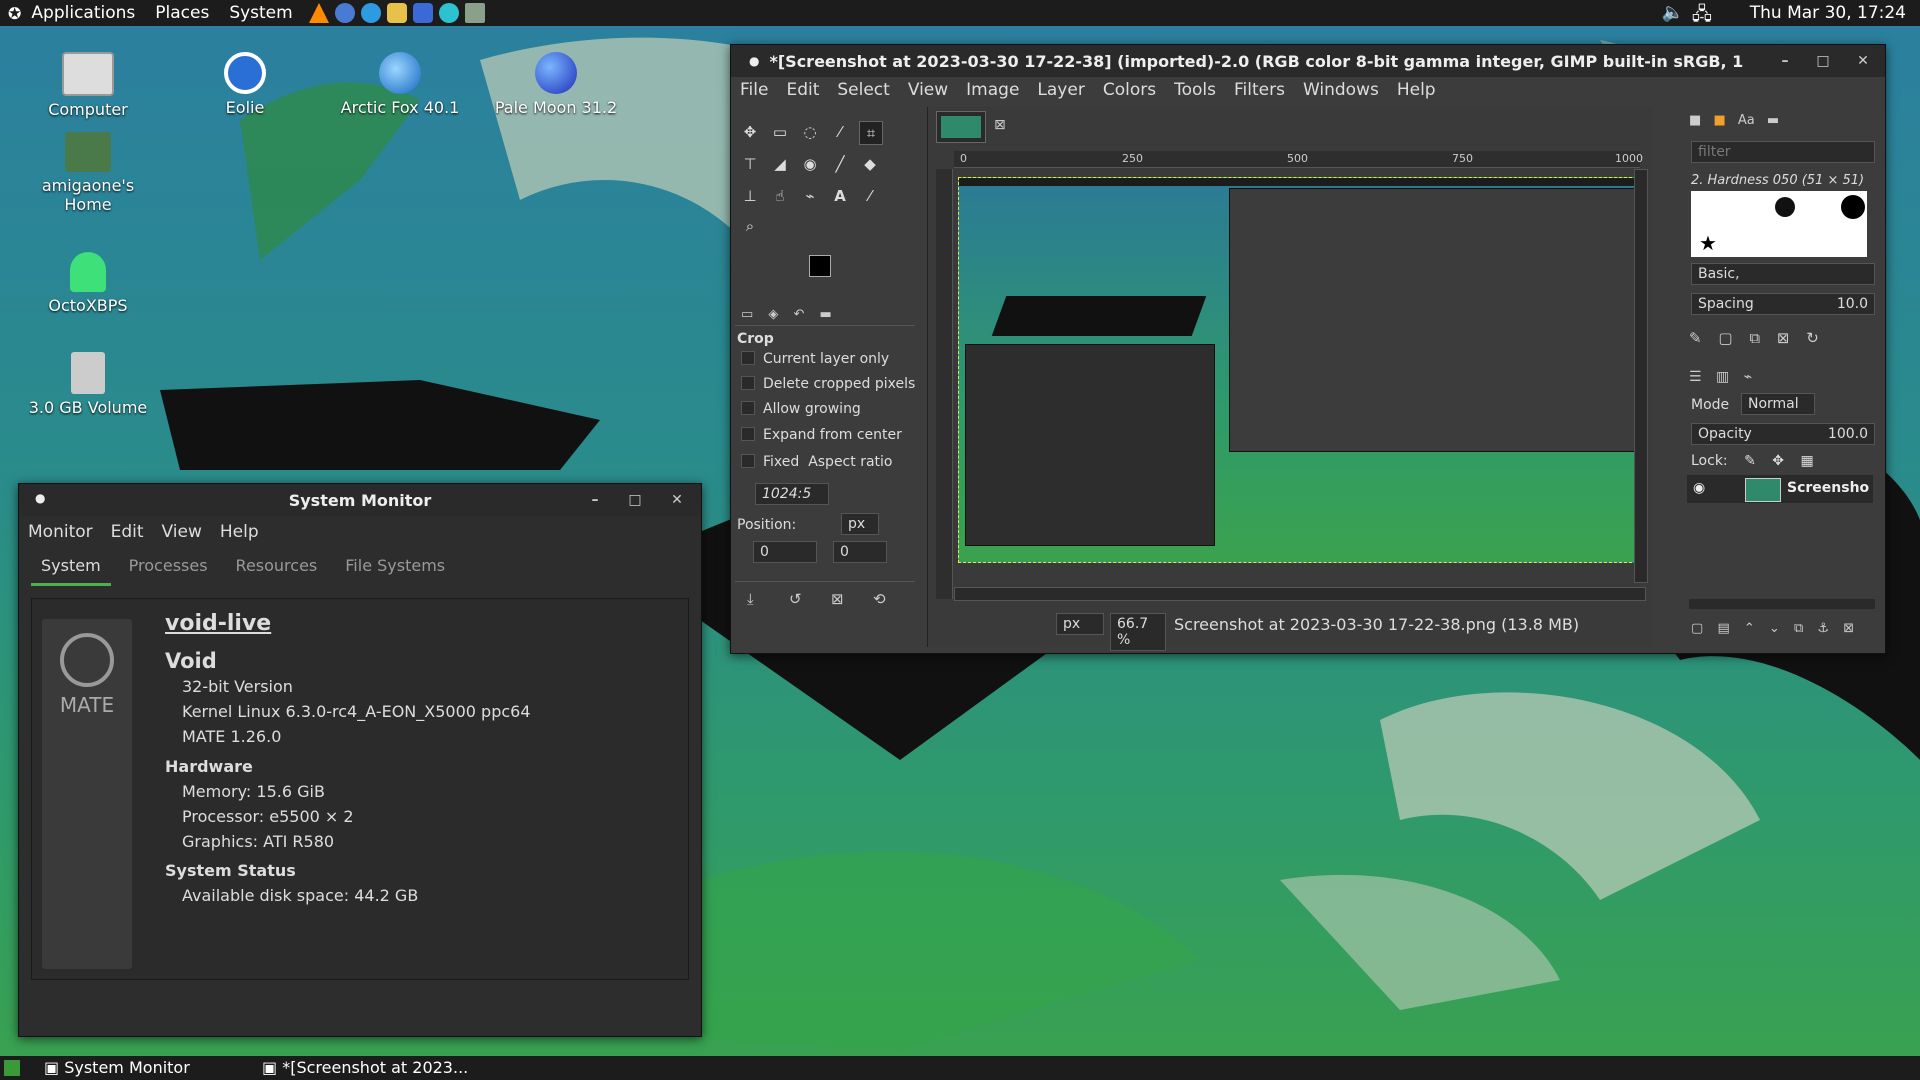 The height and width of the screenshot is (1080, 1920). What do you see at coordinates (1722, 377) in the screenshot?
I see `channels-tab-icon: ▥` at bounding box center [1722, 377].